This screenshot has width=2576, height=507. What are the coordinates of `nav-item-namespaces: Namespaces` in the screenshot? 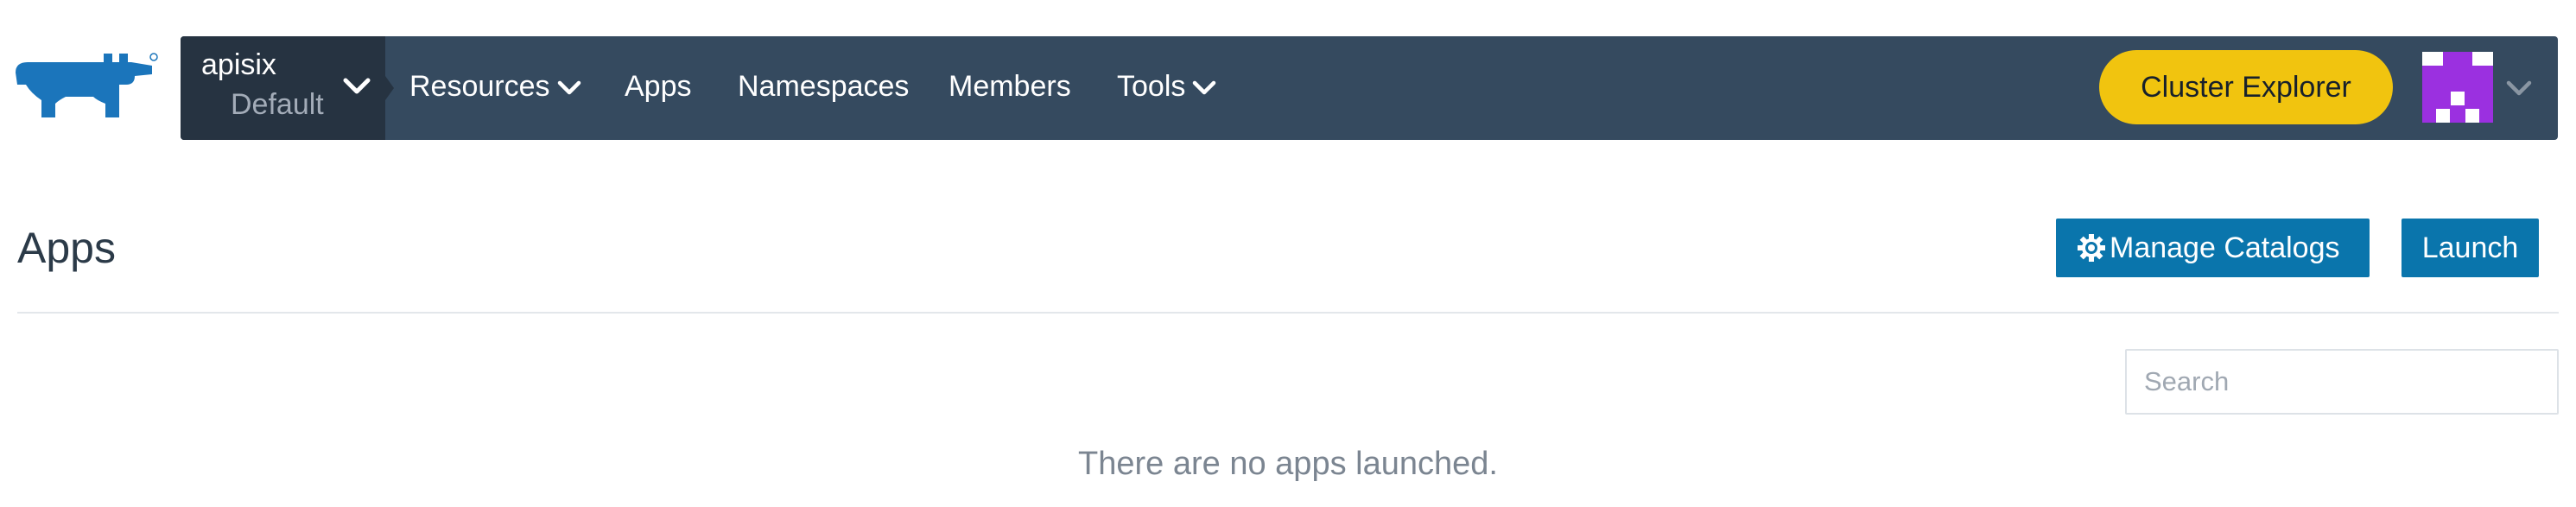 It's located at (823, 86).